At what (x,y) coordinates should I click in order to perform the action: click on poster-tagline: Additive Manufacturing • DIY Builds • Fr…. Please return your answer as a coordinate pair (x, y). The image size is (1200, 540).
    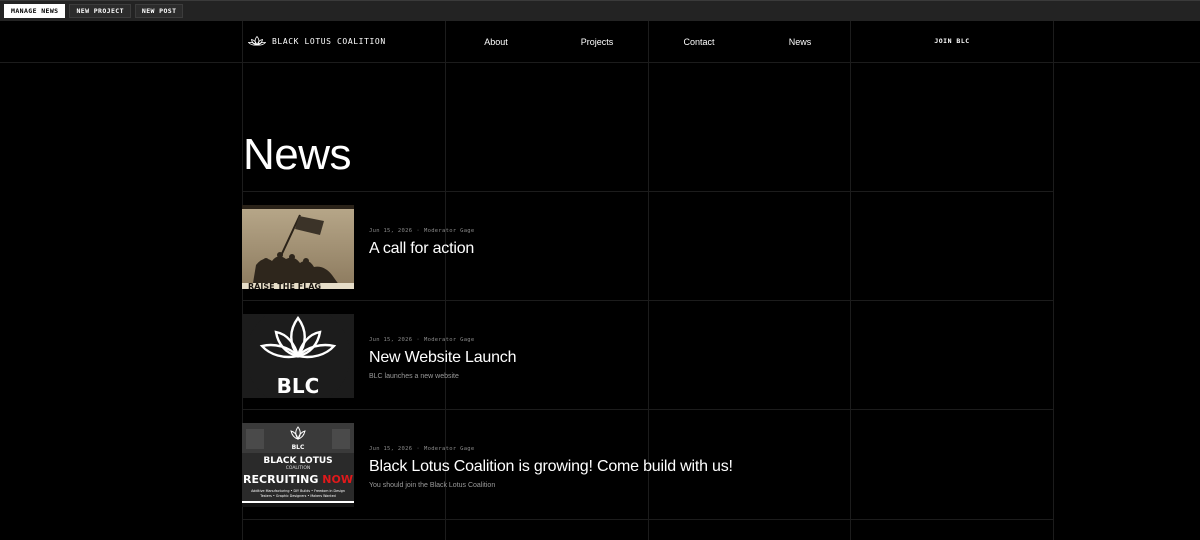
    Looking at the image, I should click on (298, 491).